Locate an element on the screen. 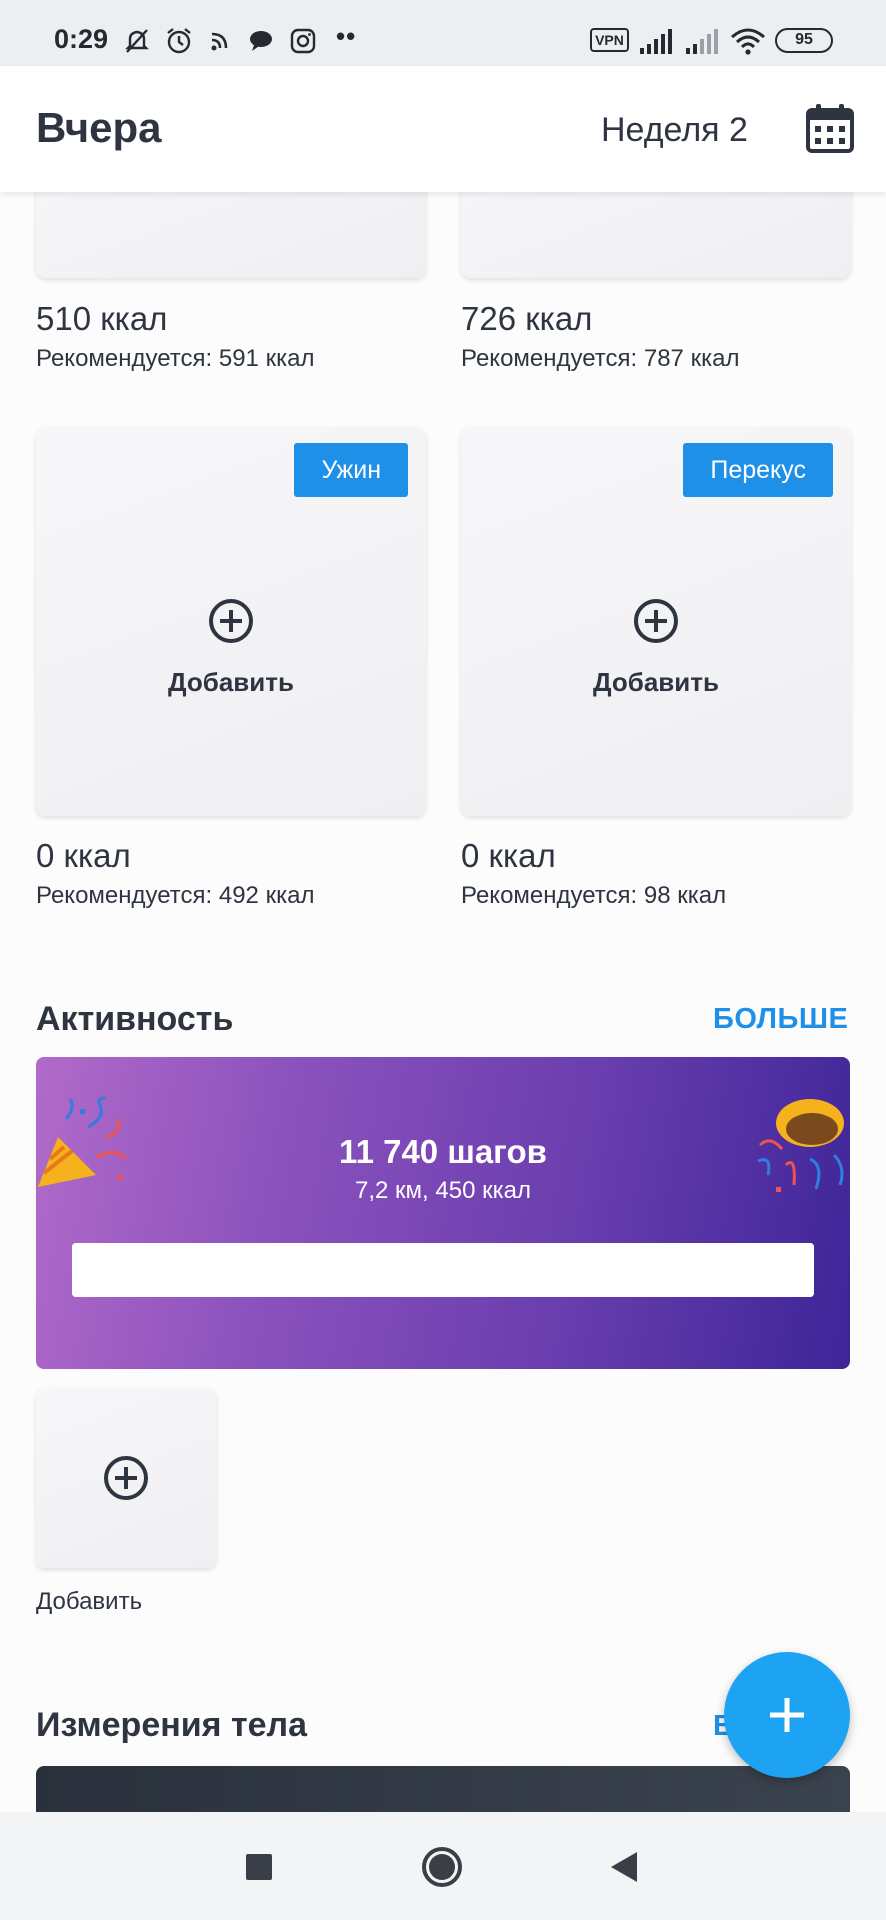 The height and width of the screenshot is (1920, 886). body-measurements-title: Измерения тела is located at coordinates (172, 1725).